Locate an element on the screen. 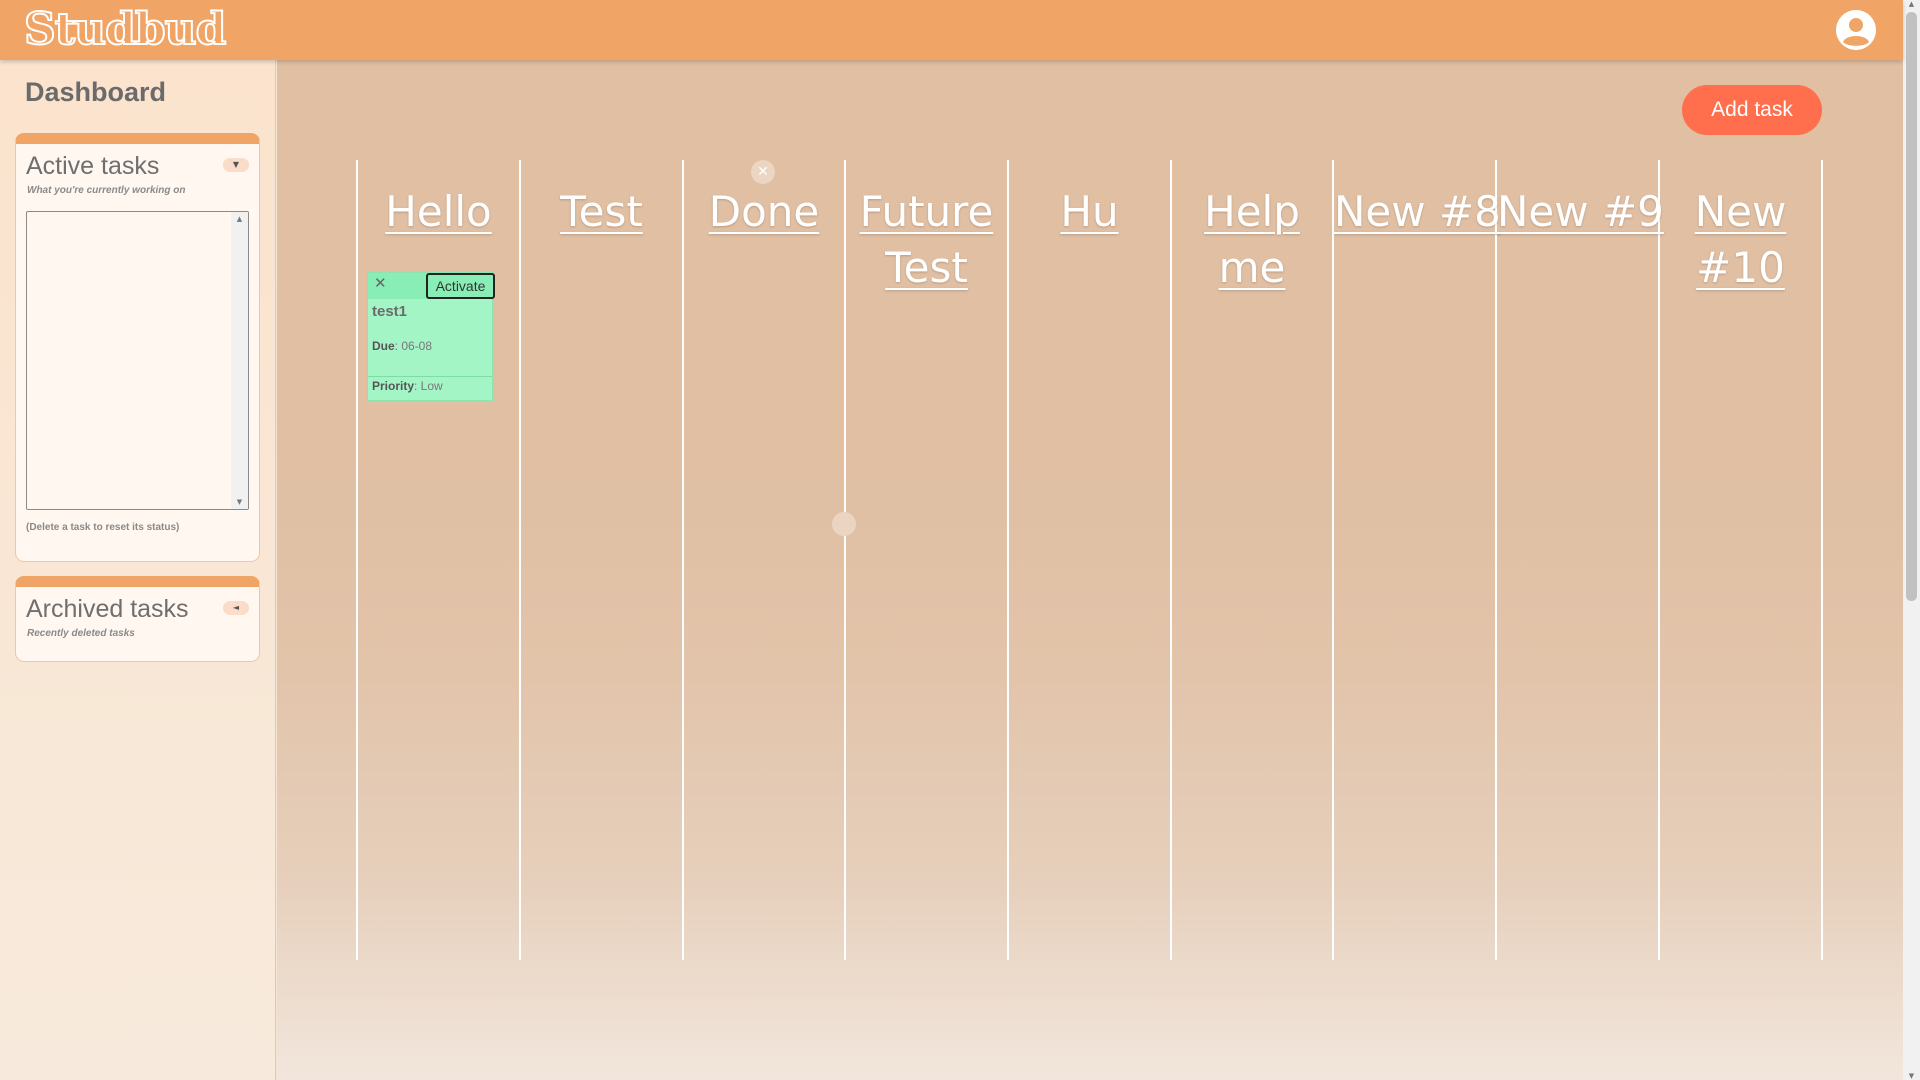  active-tasks-subtitle: What you're currently working on is located at coordinates (106, 190).